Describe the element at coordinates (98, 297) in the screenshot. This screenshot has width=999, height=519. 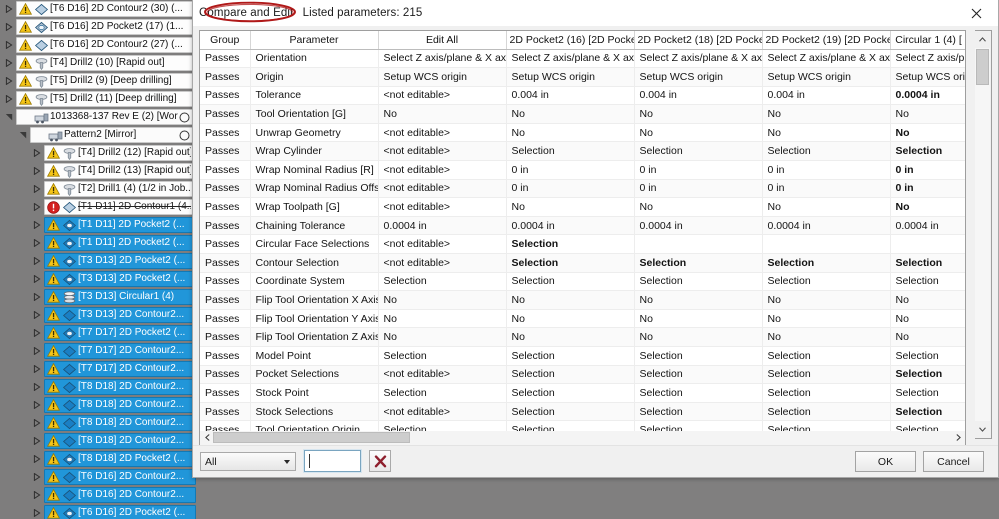
I see `tree-item: [T3 D13] Circular1 (4)` at that location.